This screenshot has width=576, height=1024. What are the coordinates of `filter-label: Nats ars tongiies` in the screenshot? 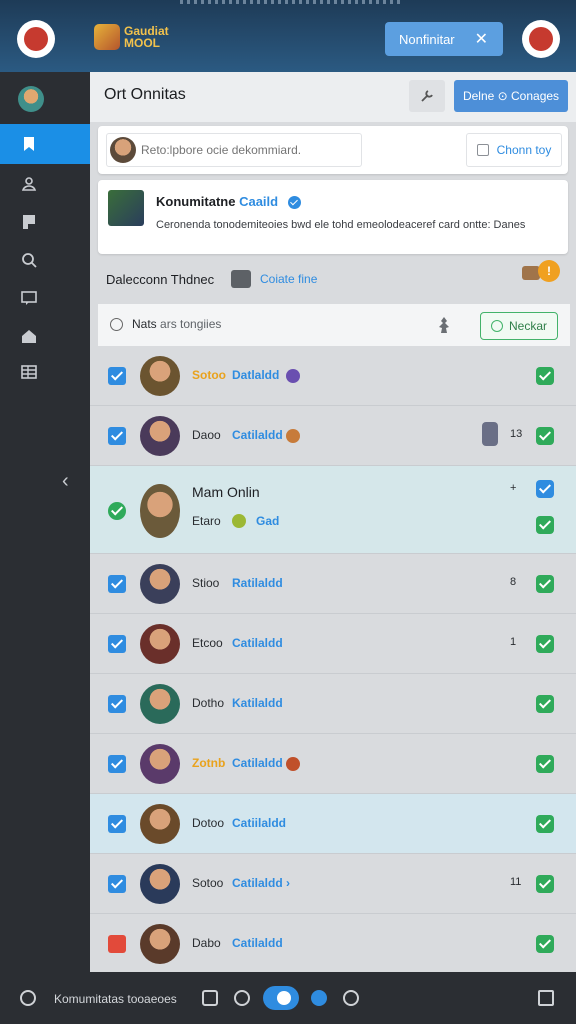 It's located at (176, 324).